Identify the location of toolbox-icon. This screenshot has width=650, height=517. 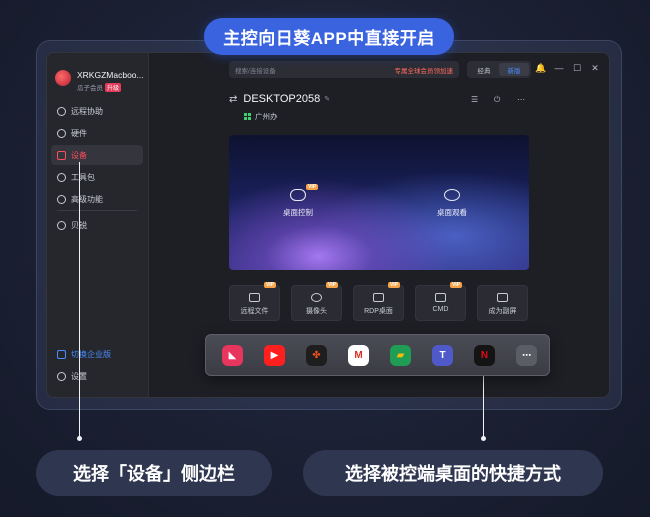
(61, 177).